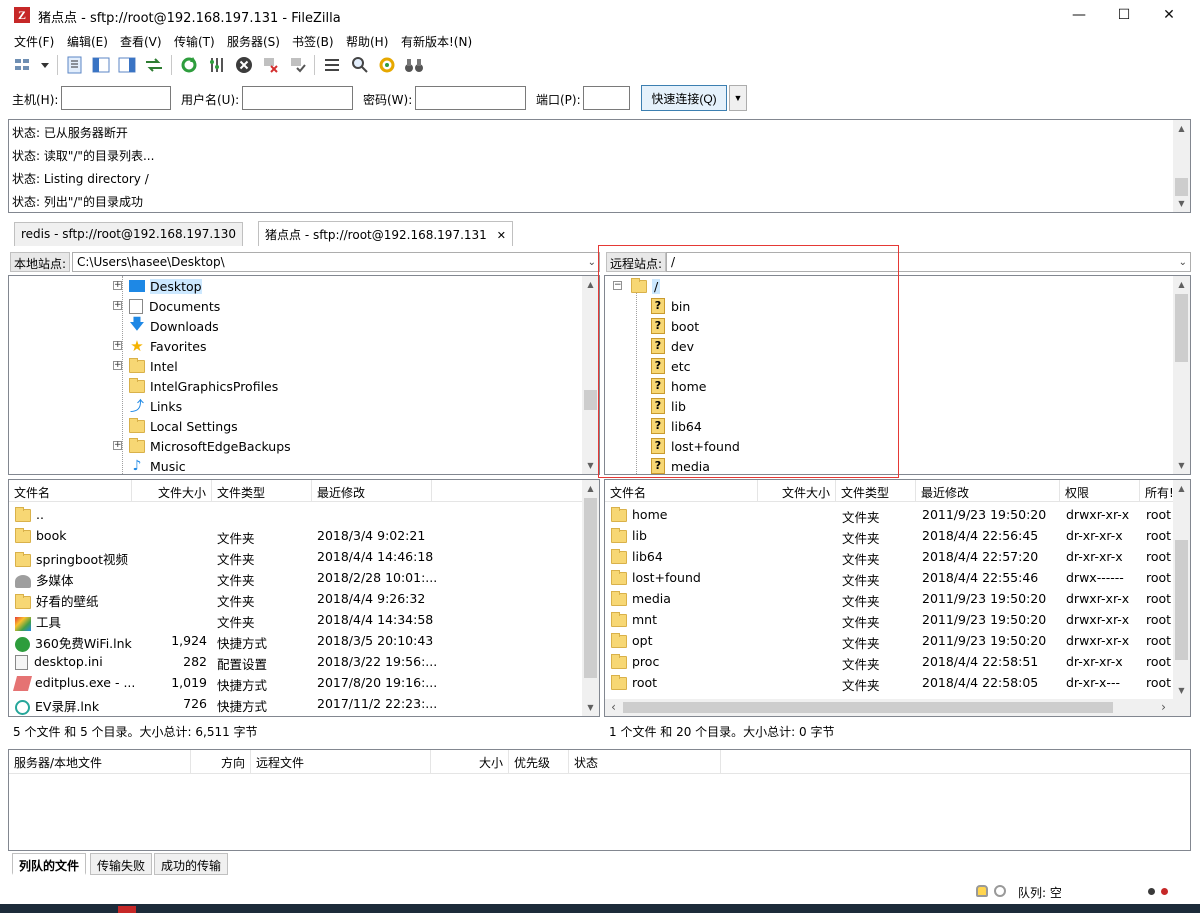  What do you see at coordinates (890, 682) in the screenshot?
I see `table-row: root 文件夹 2018/4/4 22:58:05 dr-xr-x--- root` at bounding box center [890, 682].